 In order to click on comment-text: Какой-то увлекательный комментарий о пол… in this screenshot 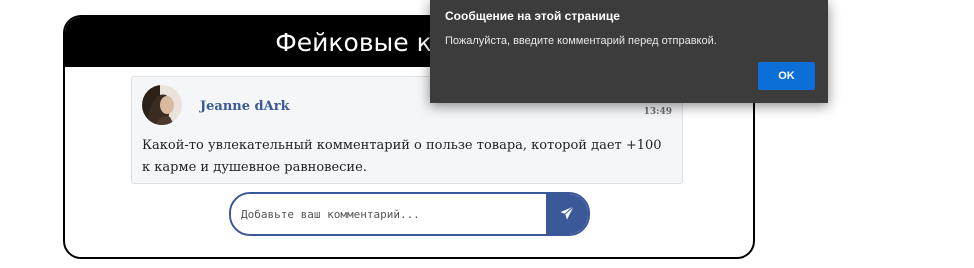, I will do `click(402, 156)`.